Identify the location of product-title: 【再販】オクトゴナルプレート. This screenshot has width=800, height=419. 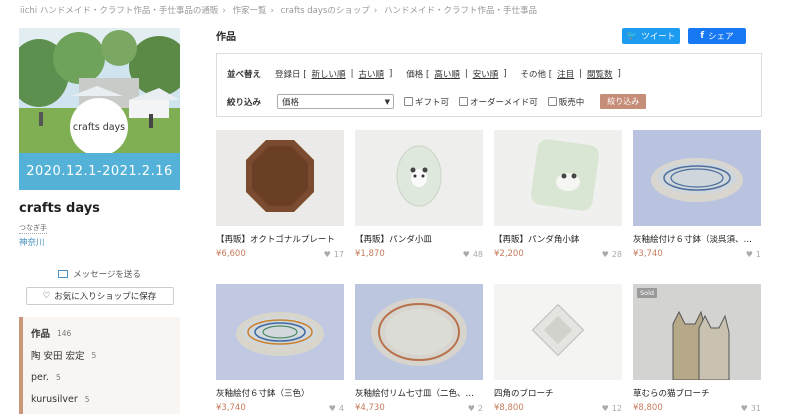
(280, 239).